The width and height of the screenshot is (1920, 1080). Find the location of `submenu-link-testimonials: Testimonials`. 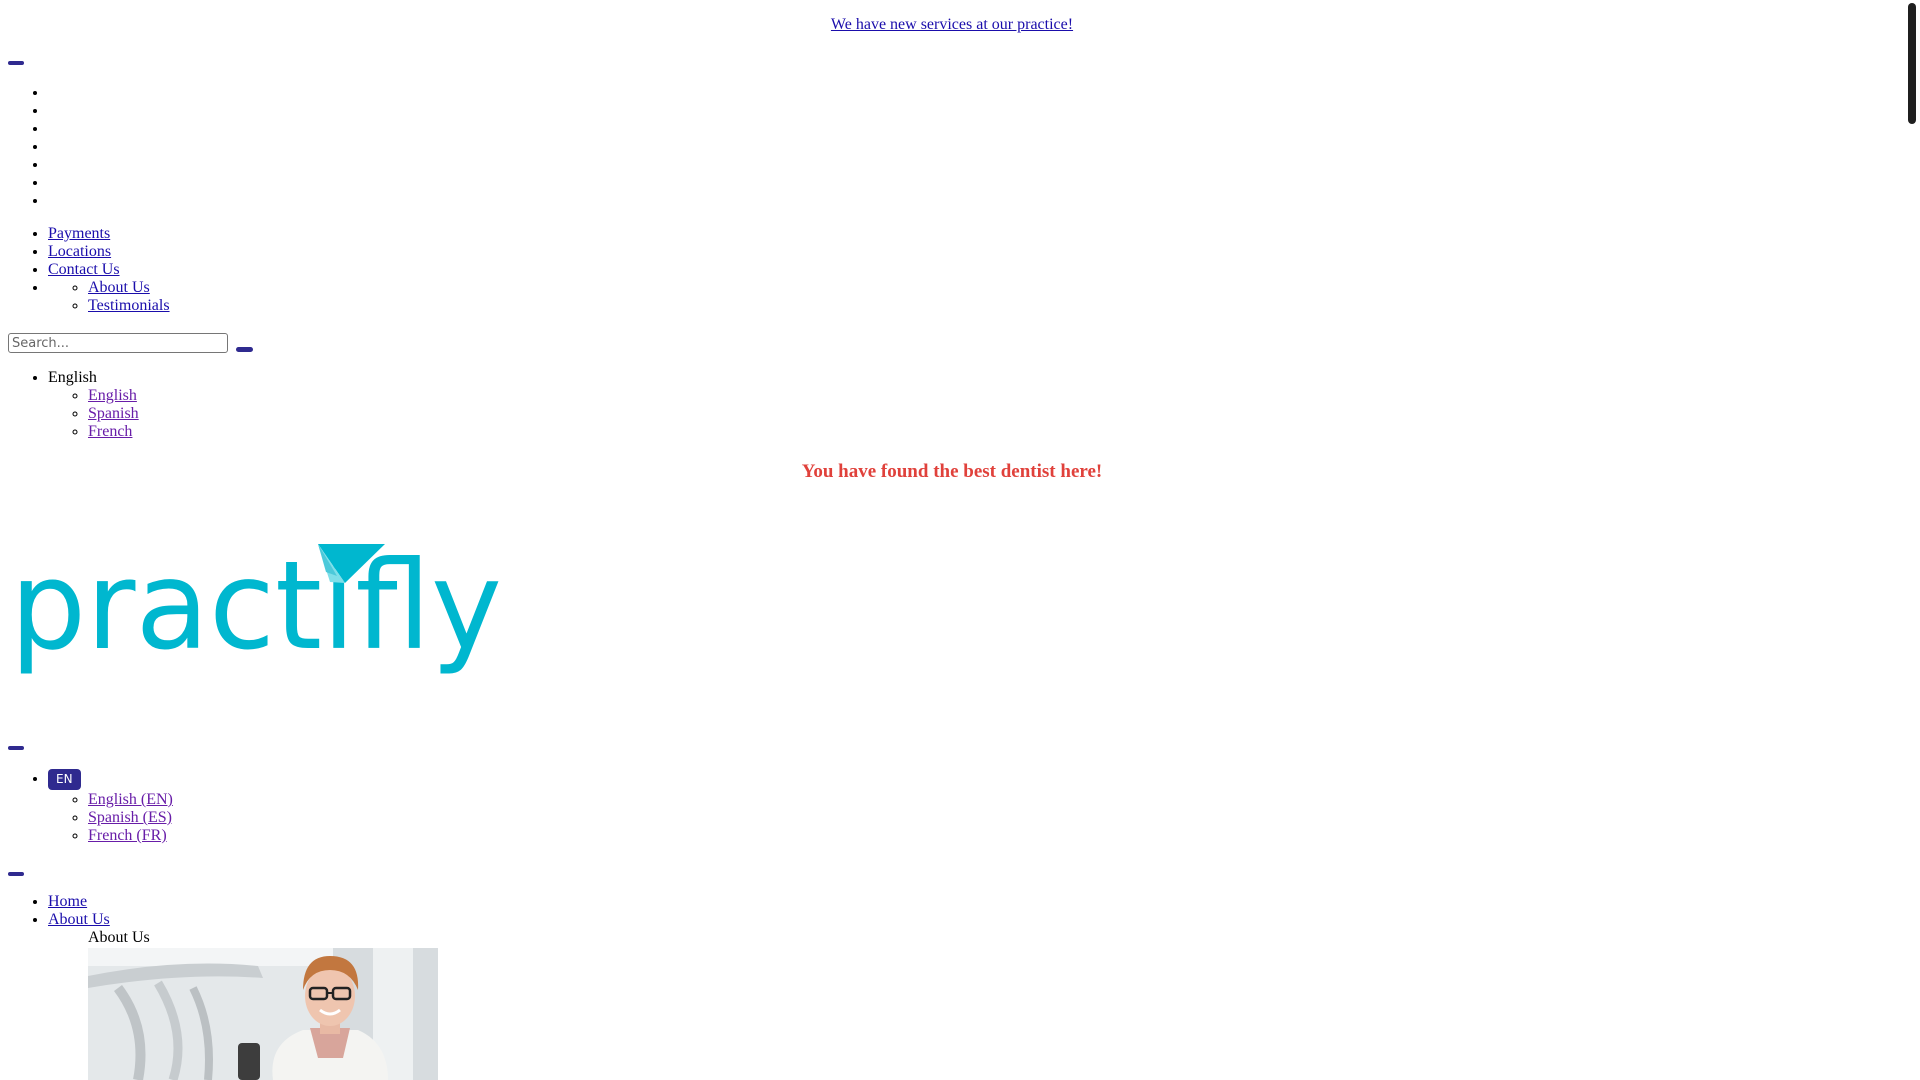

submenu-link-testimonials: Testimonials is located at coordinates (129, 305).